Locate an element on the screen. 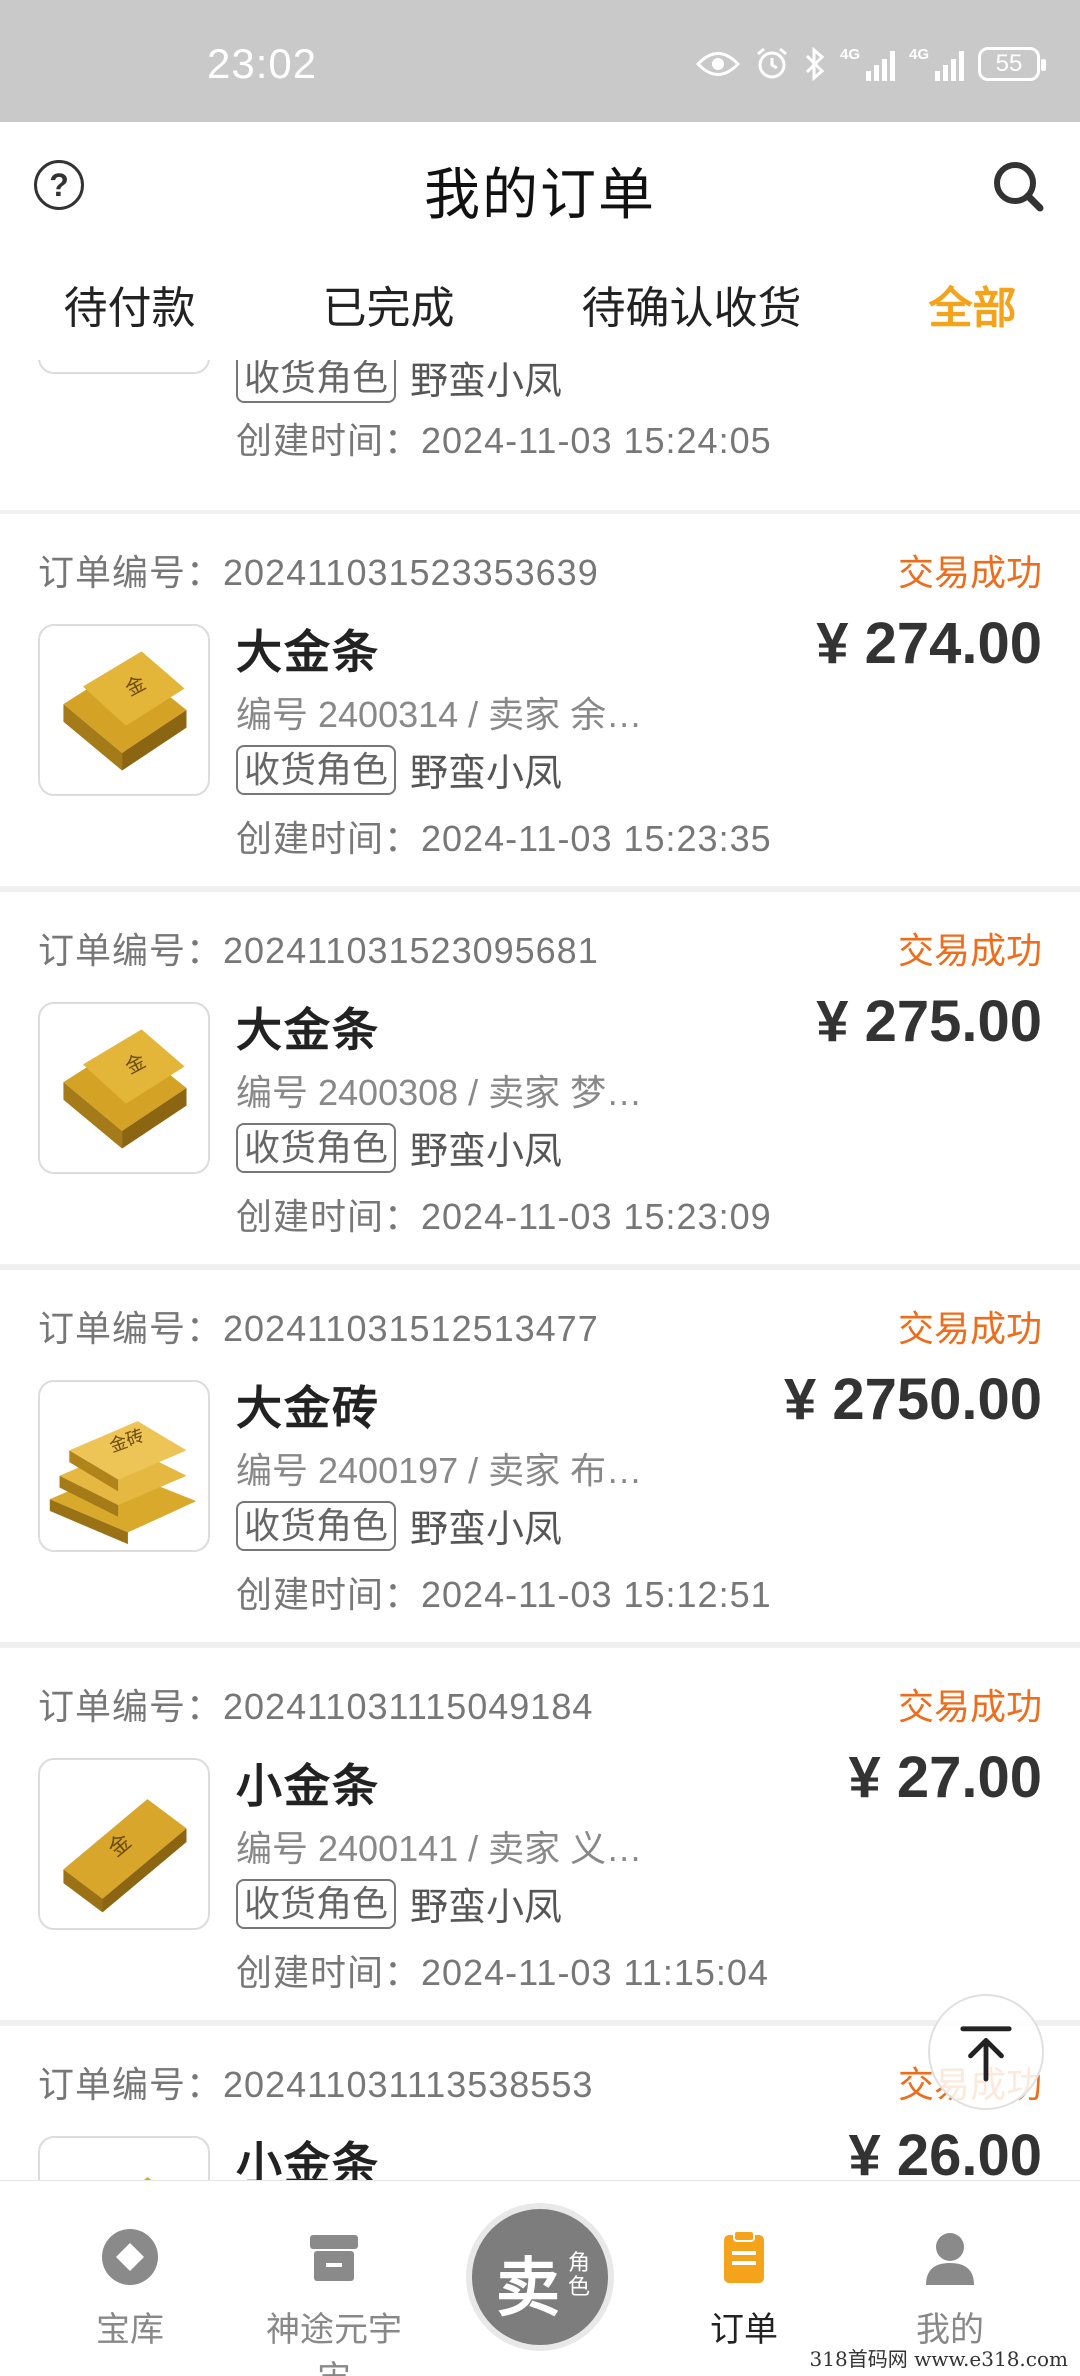 This screenshot has height=2376, width=1080. order-card: 收货角色 野蛮小凤 创建时间：2024-11-03 15:24:05 is located at coordinates (540, 435).